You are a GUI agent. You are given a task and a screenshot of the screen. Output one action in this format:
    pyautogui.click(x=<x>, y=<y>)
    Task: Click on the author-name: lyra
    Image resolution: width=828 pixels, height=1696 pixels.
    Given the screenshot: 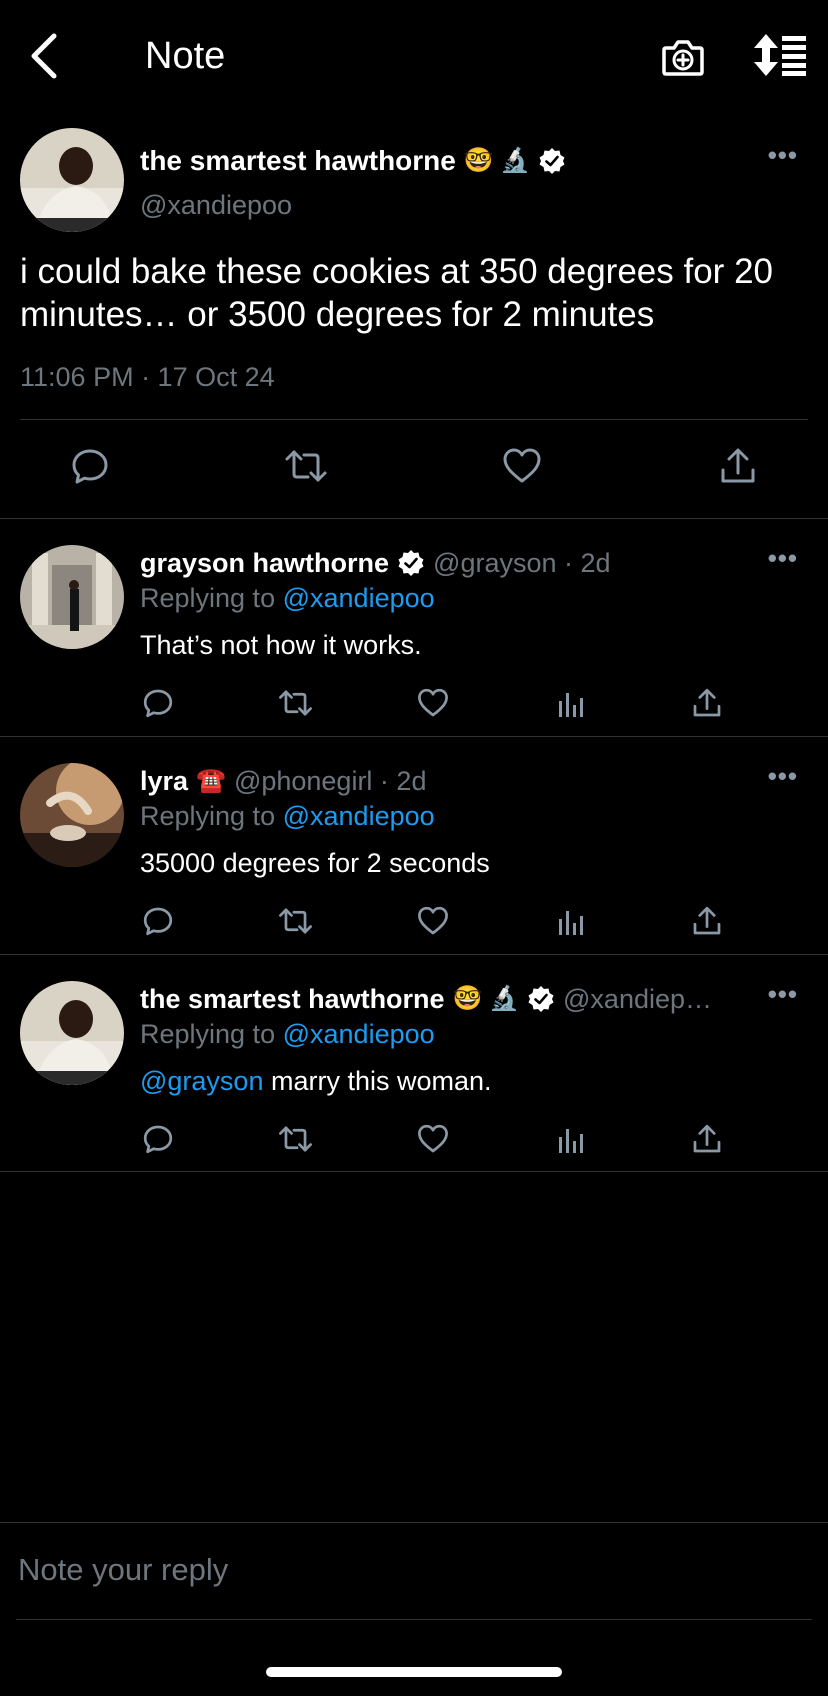 What is the action you would take?
    pyautogui.click(x=164, y=781)
    